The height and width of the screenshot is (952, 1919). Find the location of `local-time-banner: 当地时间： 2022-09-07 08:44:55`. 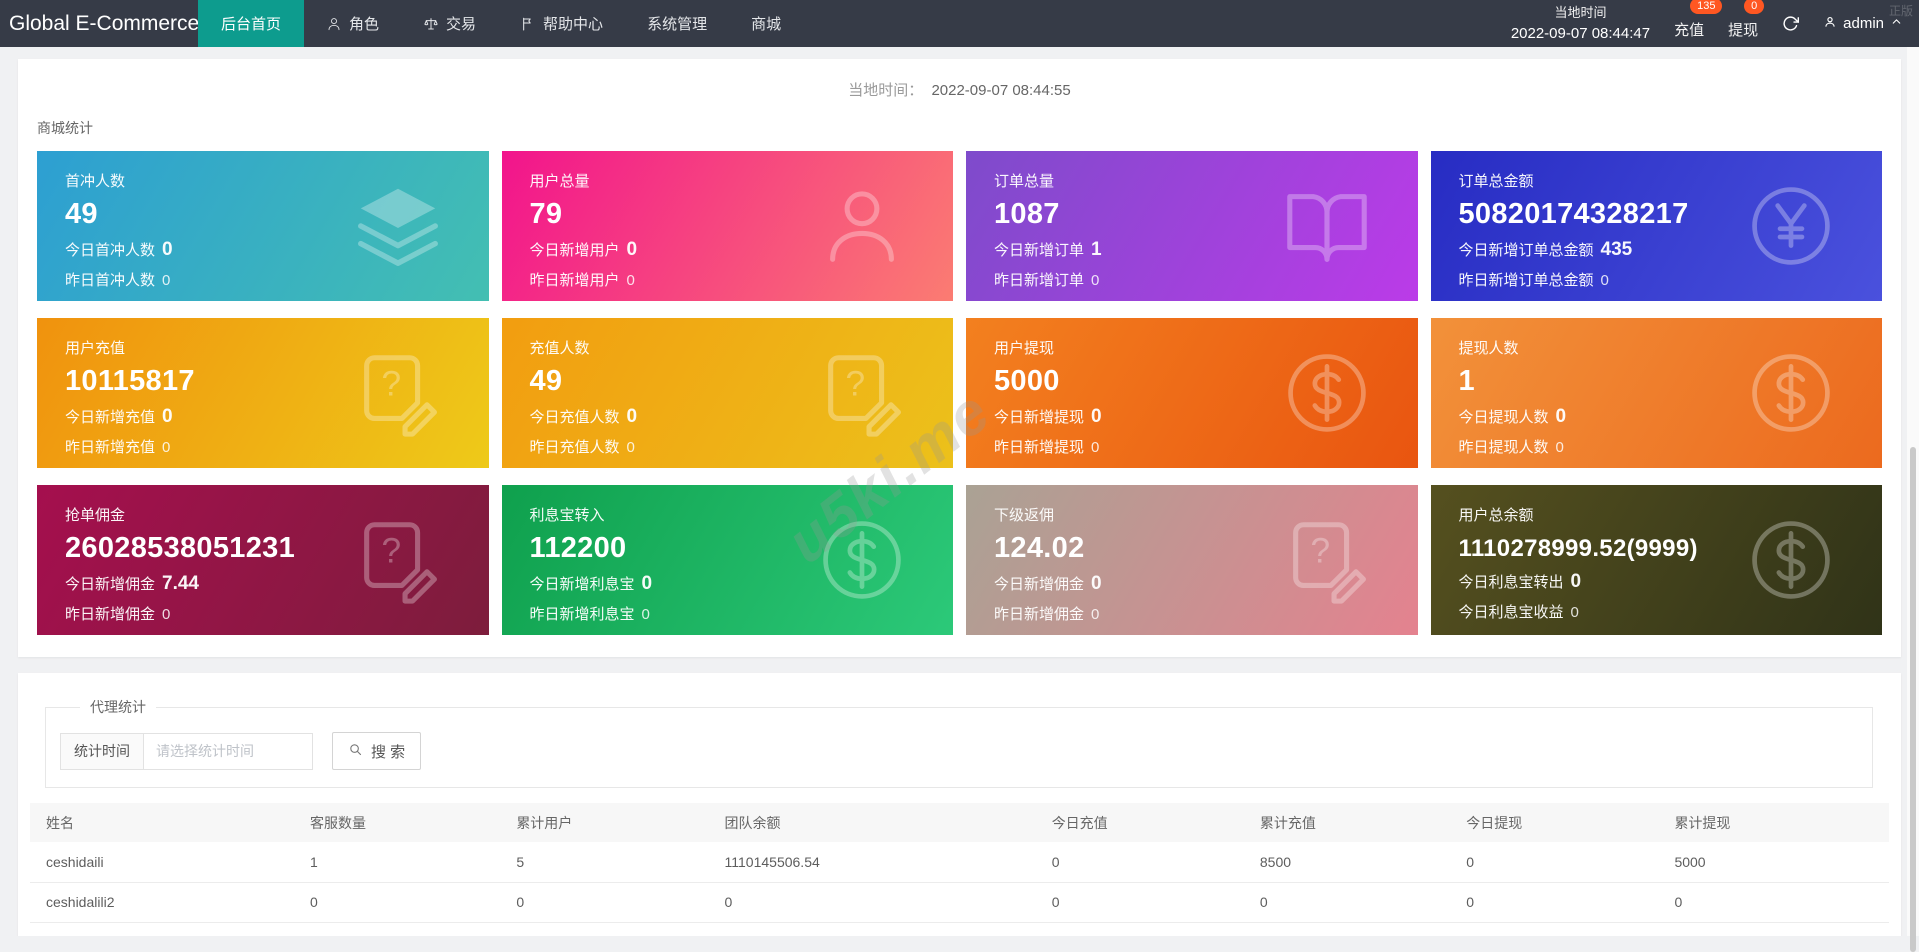

local-time-banner: 当地时间： 2022-09-07 08:44:55 is located at coordinates (959, 79).